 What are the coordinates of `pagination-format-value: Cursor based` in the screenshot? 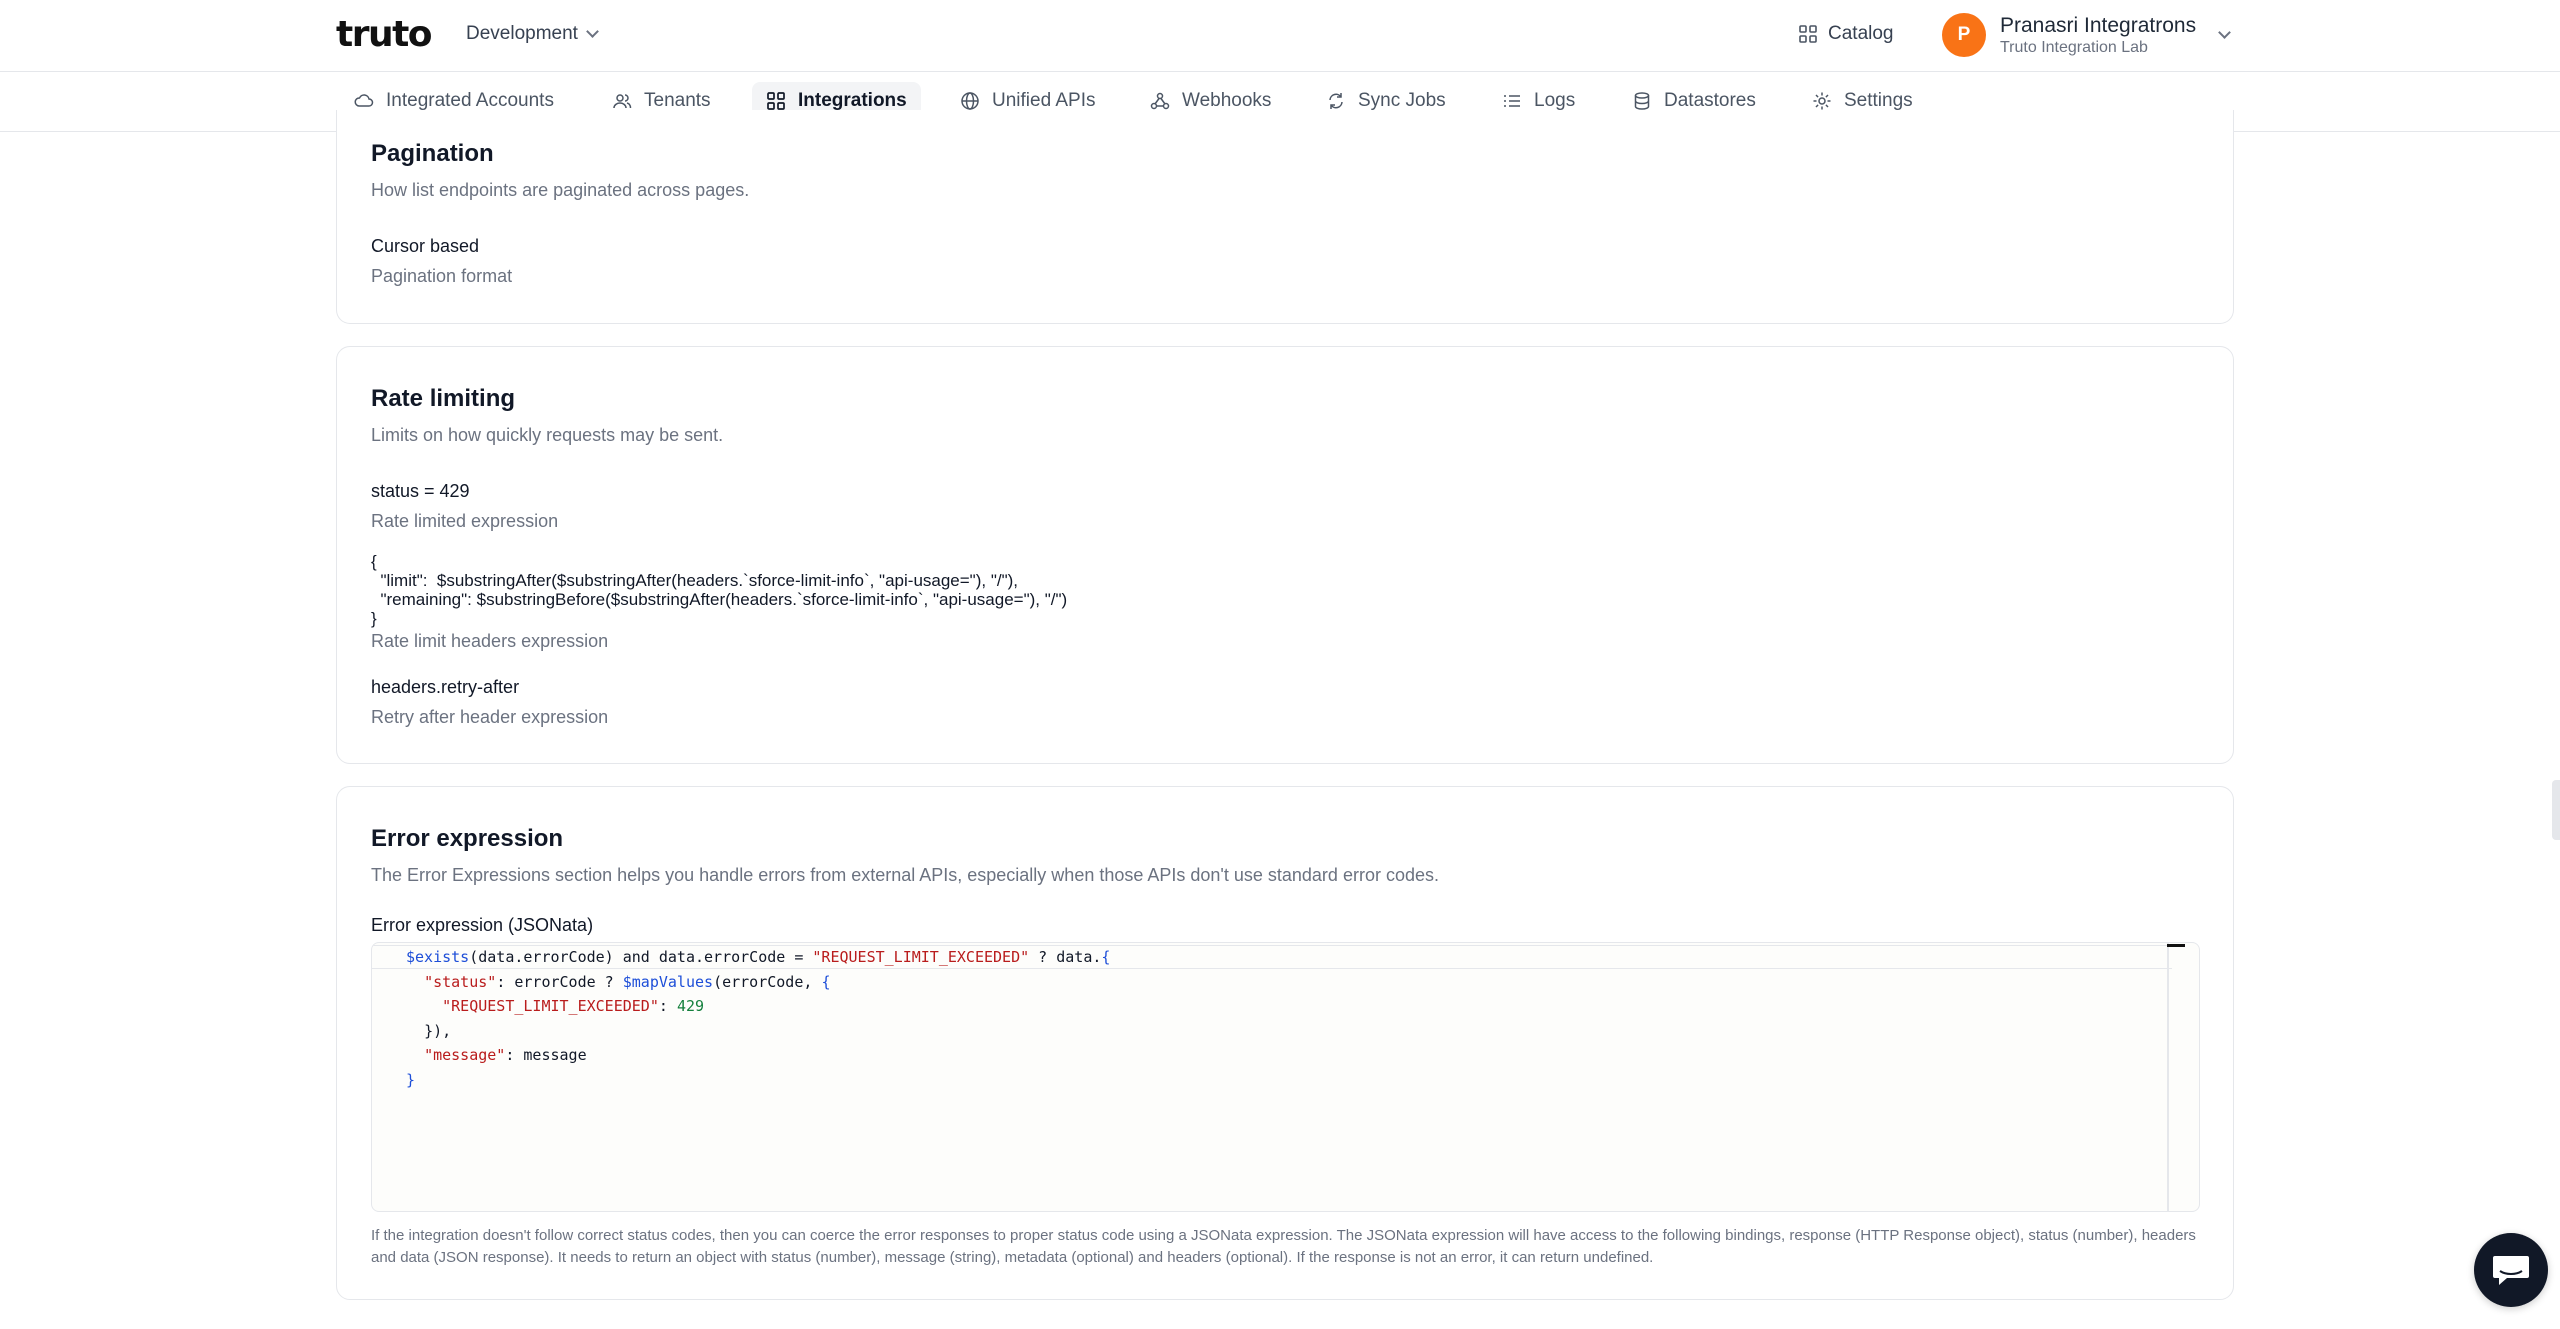 It's located at (425, 246).